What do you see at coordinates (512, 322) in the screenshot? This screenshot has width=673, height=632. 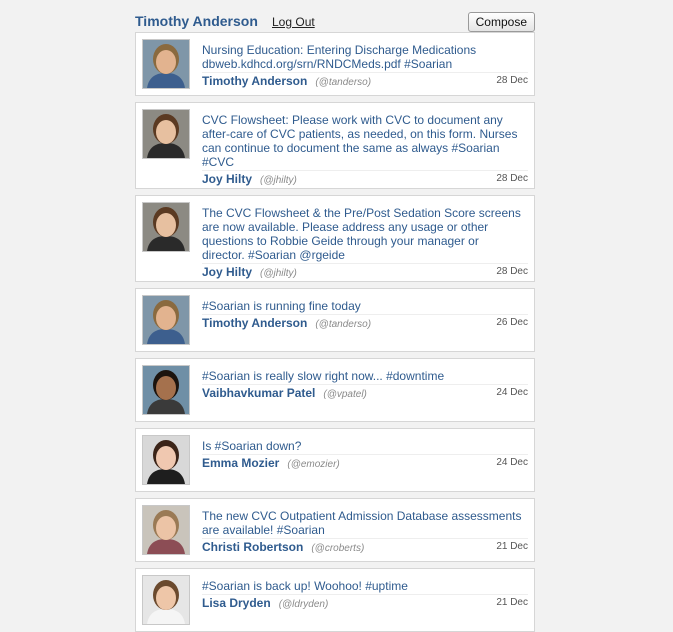 I see `post-date: 26 Dec` at bounding box center [512, 322].